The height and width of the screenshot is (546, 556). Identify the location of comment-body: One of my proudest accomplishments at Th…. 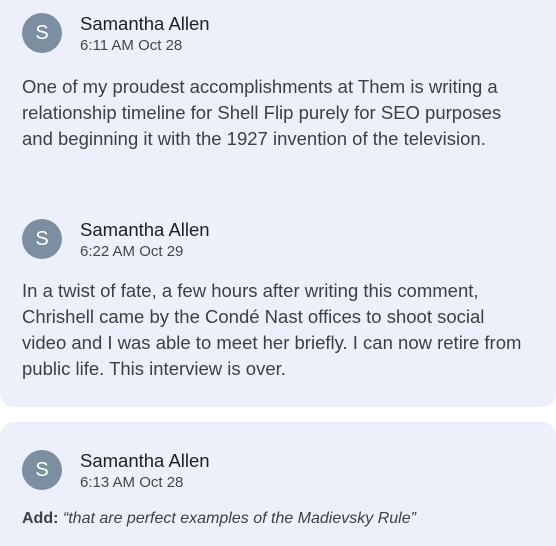
(262, 112).